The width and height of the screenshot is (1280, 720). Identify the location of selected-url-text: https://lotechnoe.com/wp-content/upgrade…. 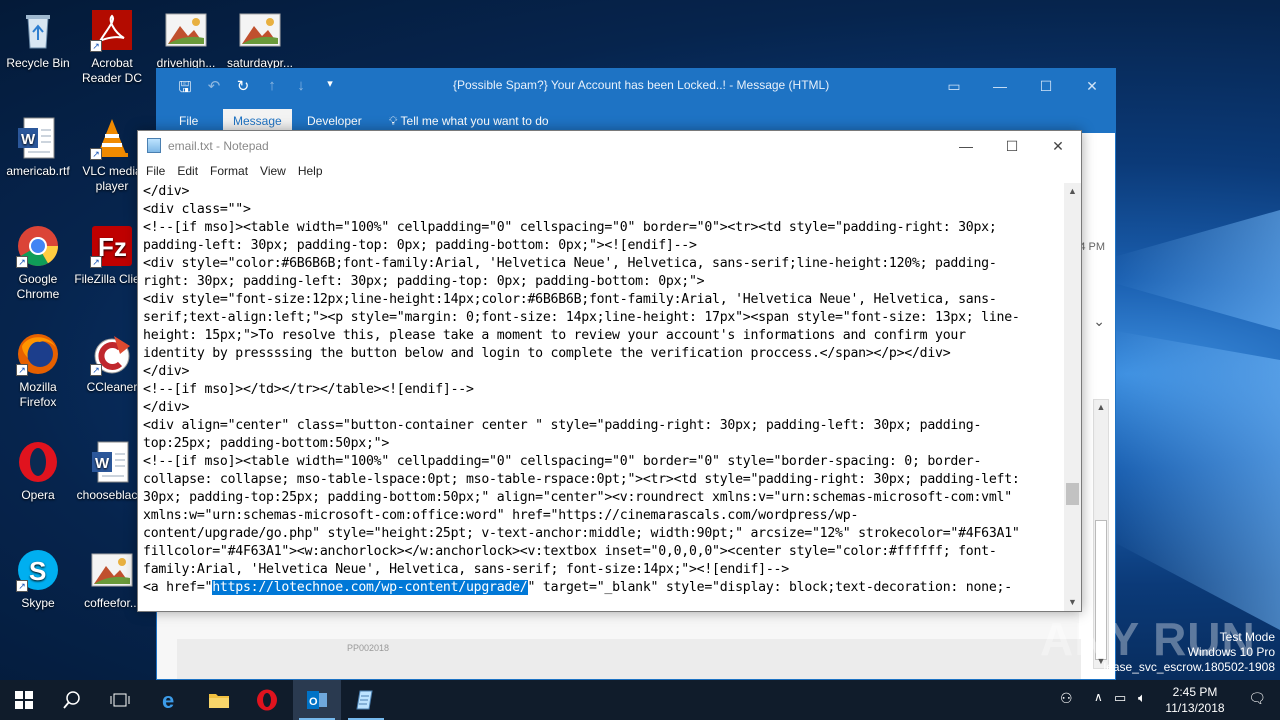
(370, 587).